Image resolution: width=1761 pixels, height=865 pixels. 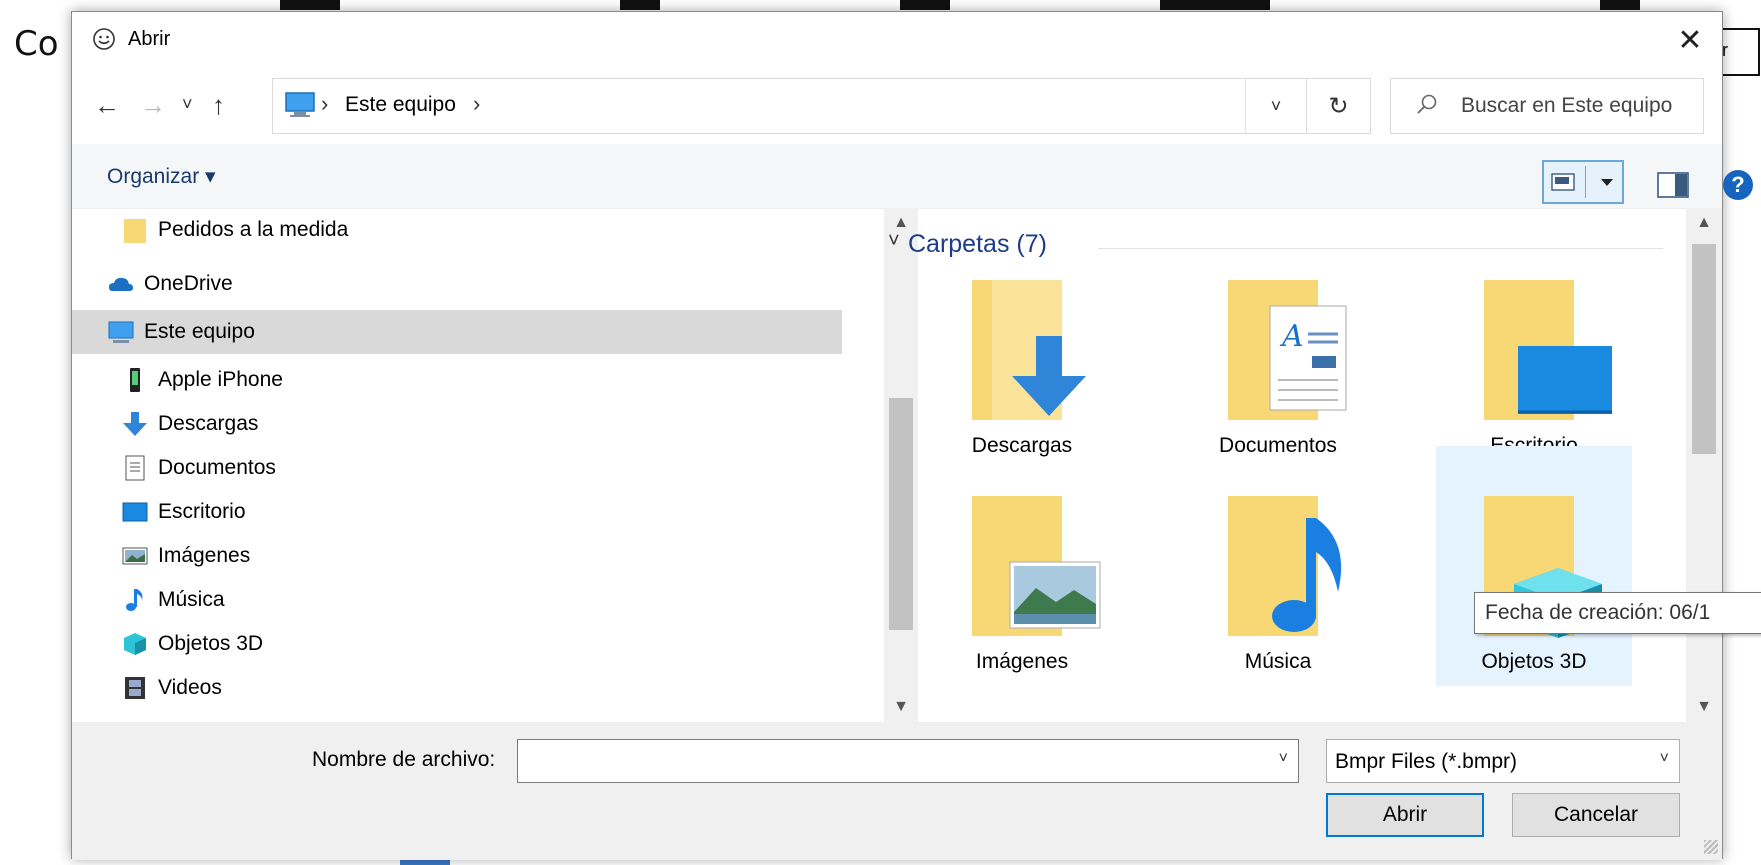 I want to click on cube-3d-icon, so click(x=135, y=644).